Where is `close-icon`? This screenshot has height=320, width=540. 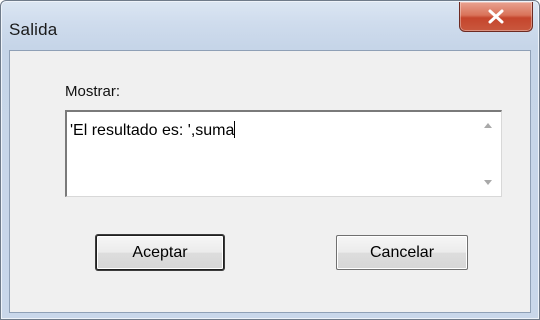 close-icon is located at coordinates (496, 16).